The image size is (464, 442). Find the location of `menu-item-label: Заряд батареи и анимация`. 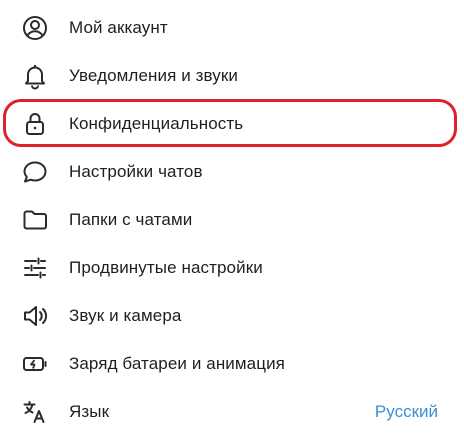

menu-item-label: Заряд батареи и анимация is located at coordinates (177, 363).